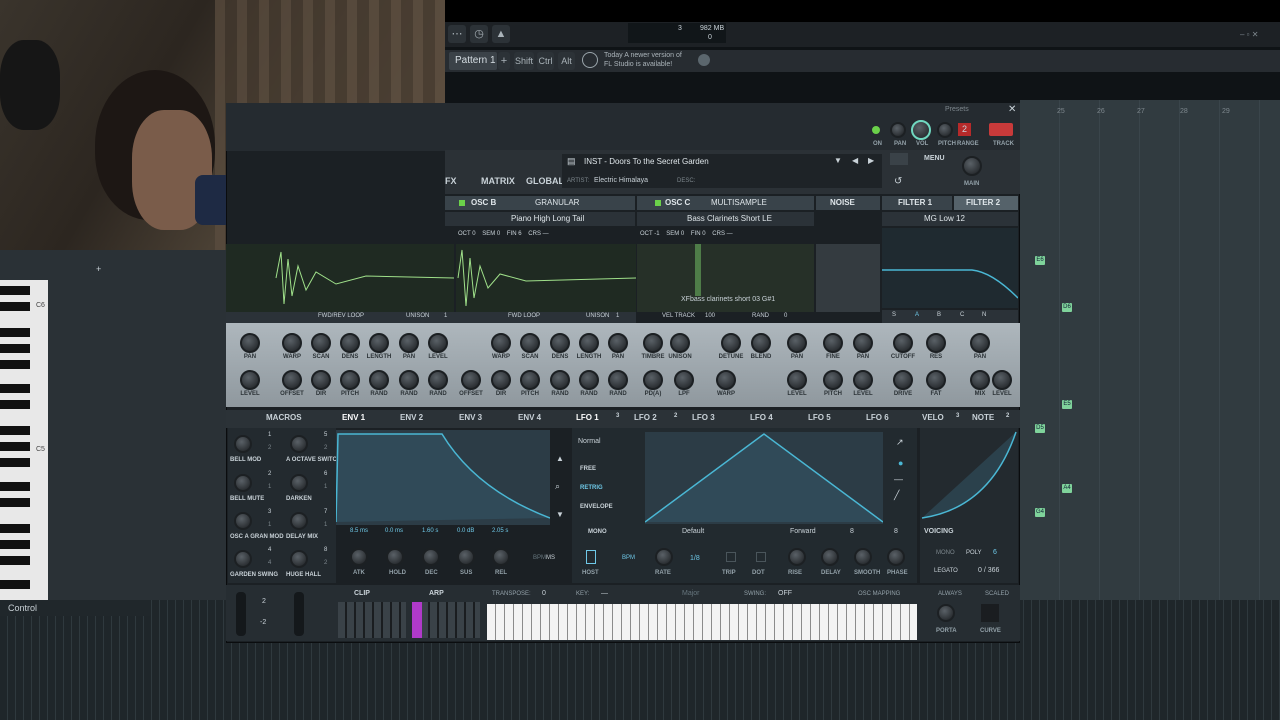  I want to click on osc-b-crs: —, so click(546, 234).